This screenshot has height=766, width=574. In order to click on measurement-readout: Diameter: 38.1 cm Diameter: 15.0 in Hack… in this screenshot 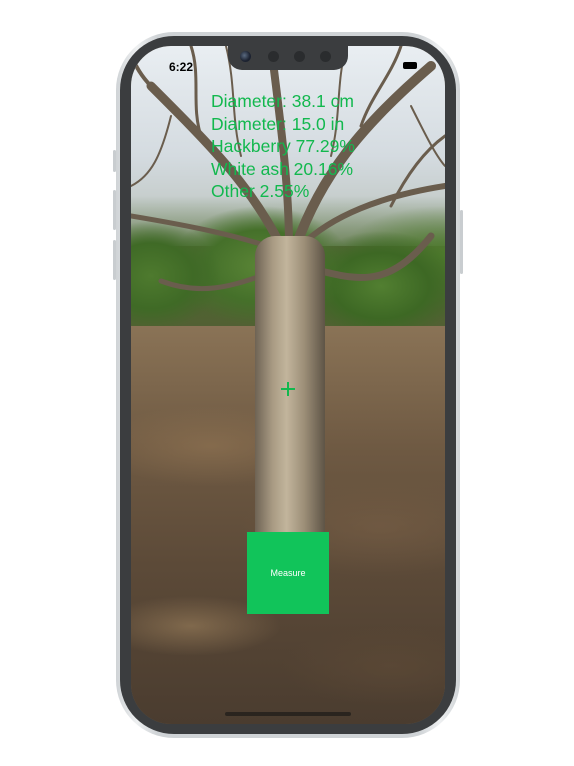, I will do `click(283, 146)`.